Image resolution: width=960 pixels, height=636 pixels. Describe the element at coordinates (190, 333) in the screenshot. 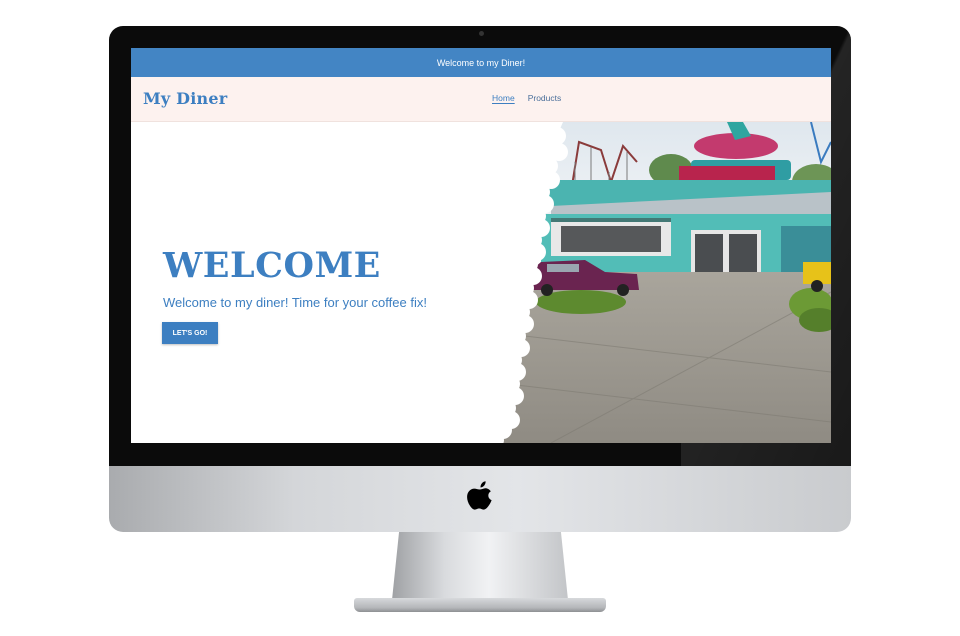

I see `lets-go-button: LET'S GO!` at that location.